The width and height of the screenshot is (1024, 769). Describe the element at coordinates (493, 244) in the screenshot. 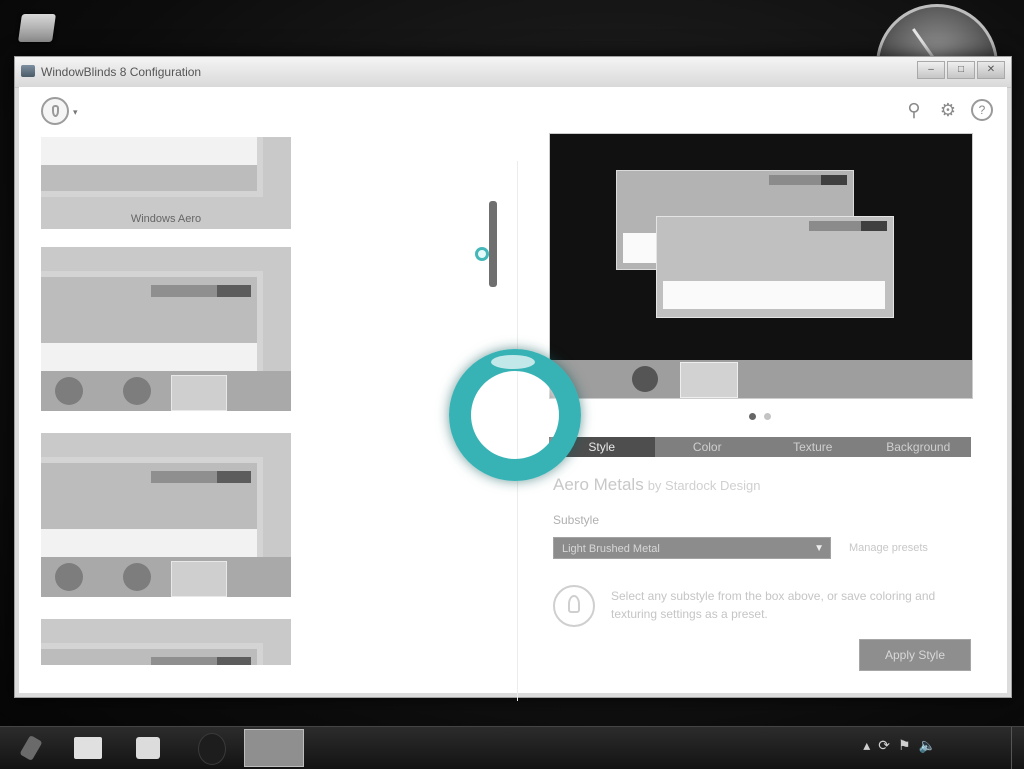

I see `list-scrollbar` at that location.